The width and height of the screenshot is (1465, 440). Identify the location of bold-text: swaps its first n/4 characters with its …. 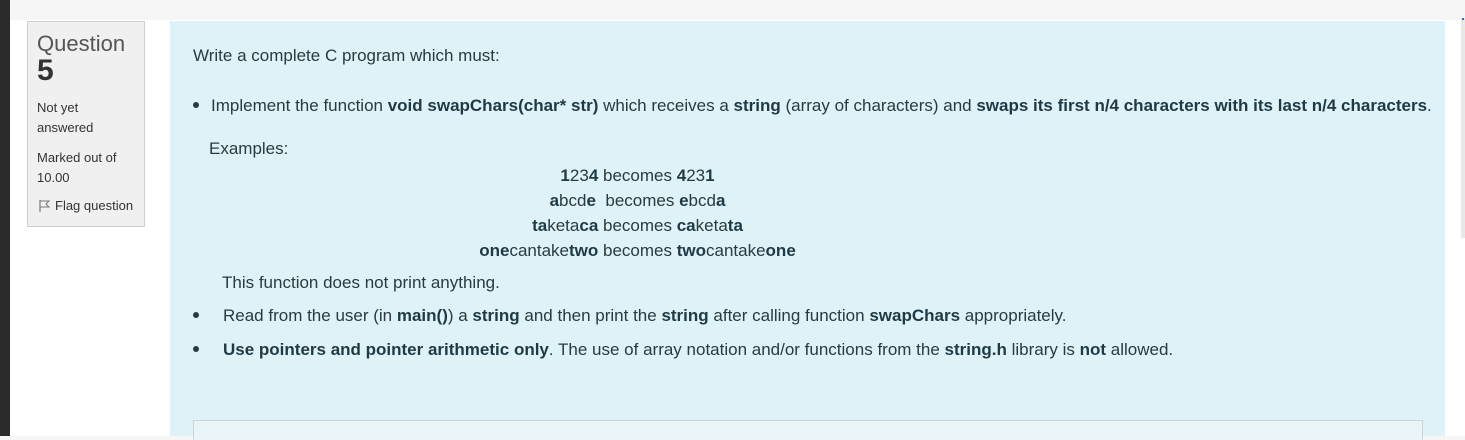
(1202, 105).